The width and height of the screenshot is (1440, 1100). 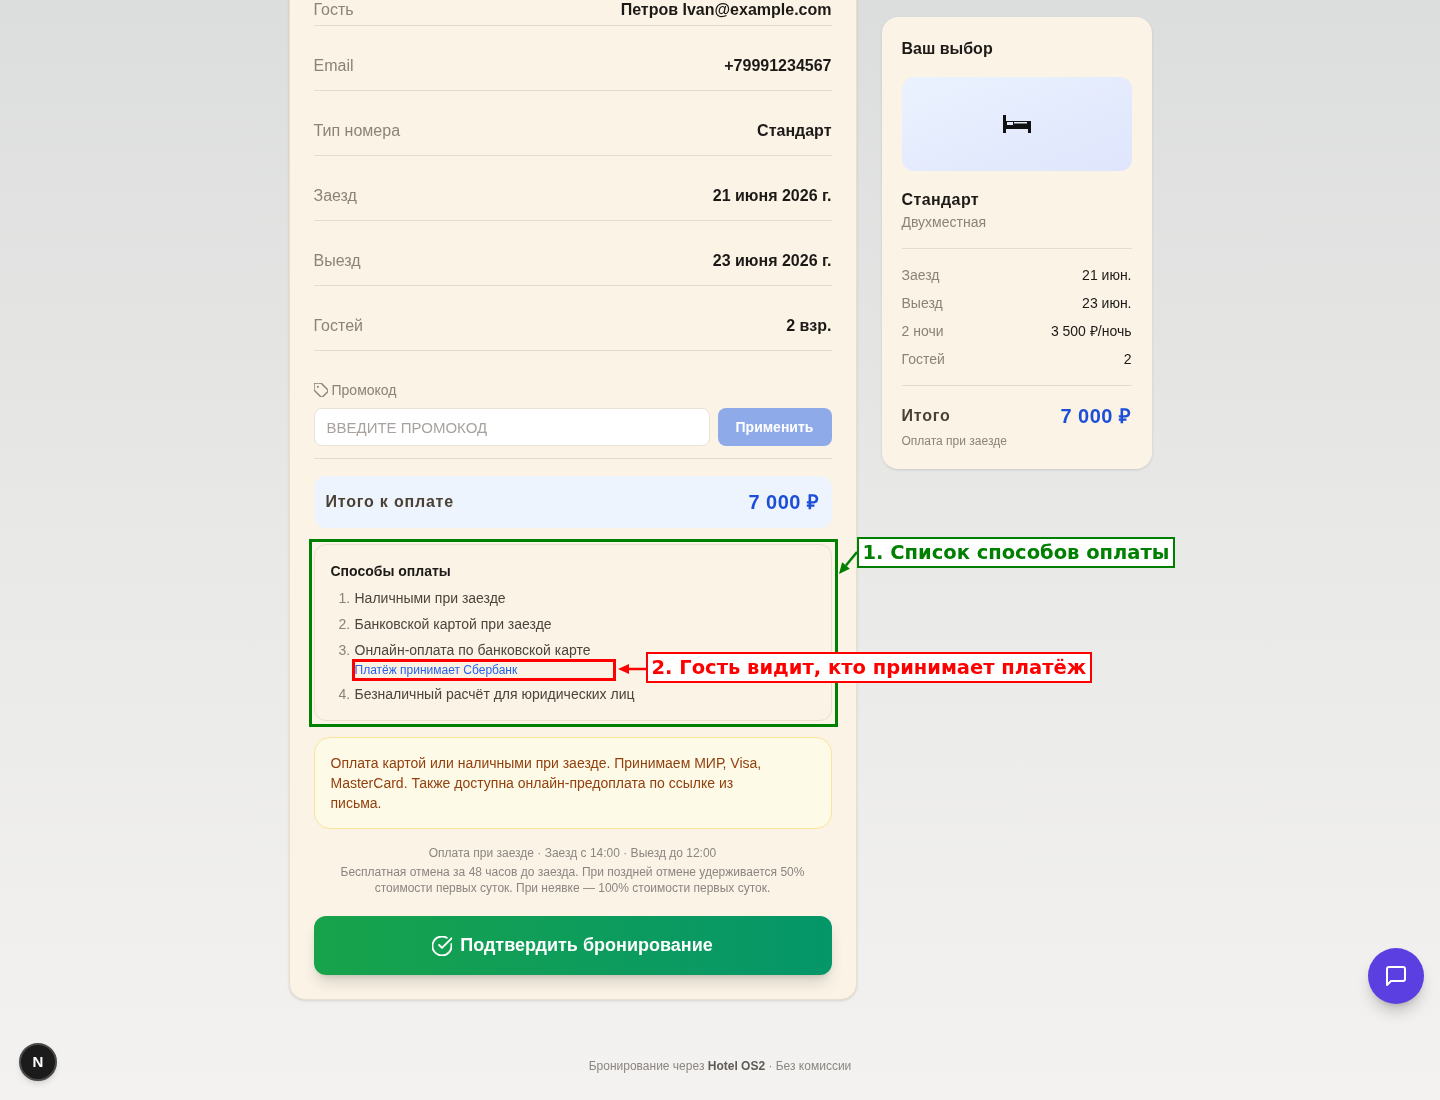 I want to click on payment-methods-title: Способы оплаты, so click(x=391, y=571).